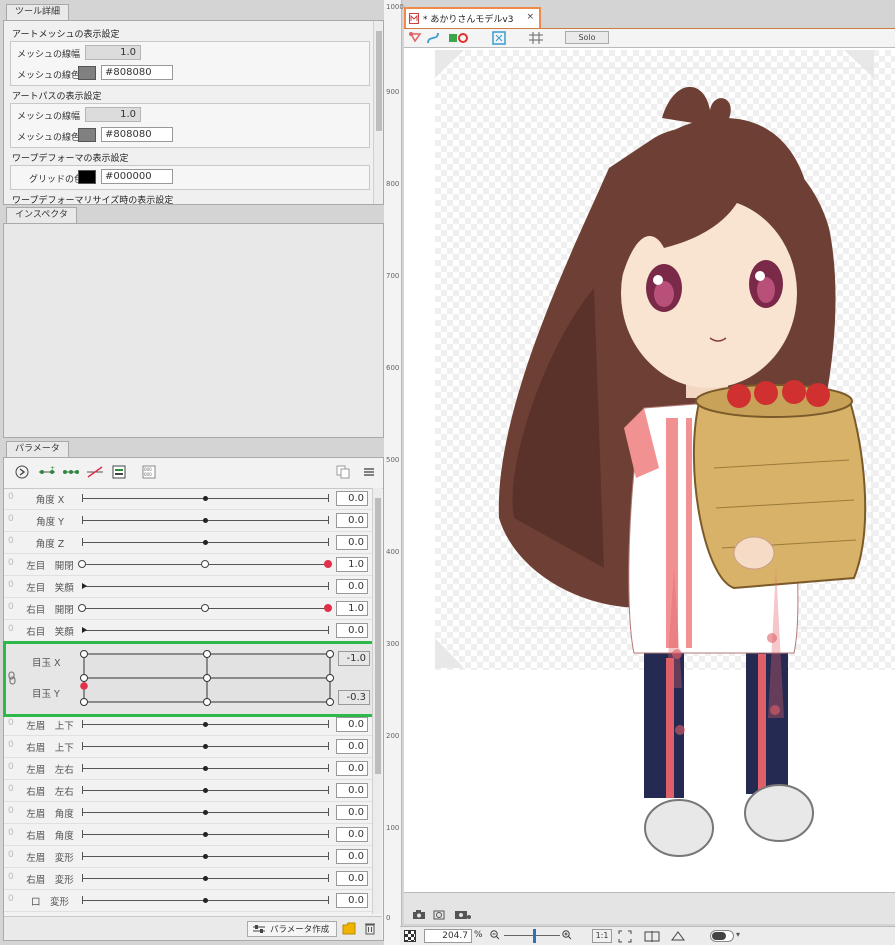 The height and width of the screenshot is (945, 895). What do you see at coordinates (71, 472) in the screenshot?
I see `add-three-keys-icon` at bounding box center [71, 472].